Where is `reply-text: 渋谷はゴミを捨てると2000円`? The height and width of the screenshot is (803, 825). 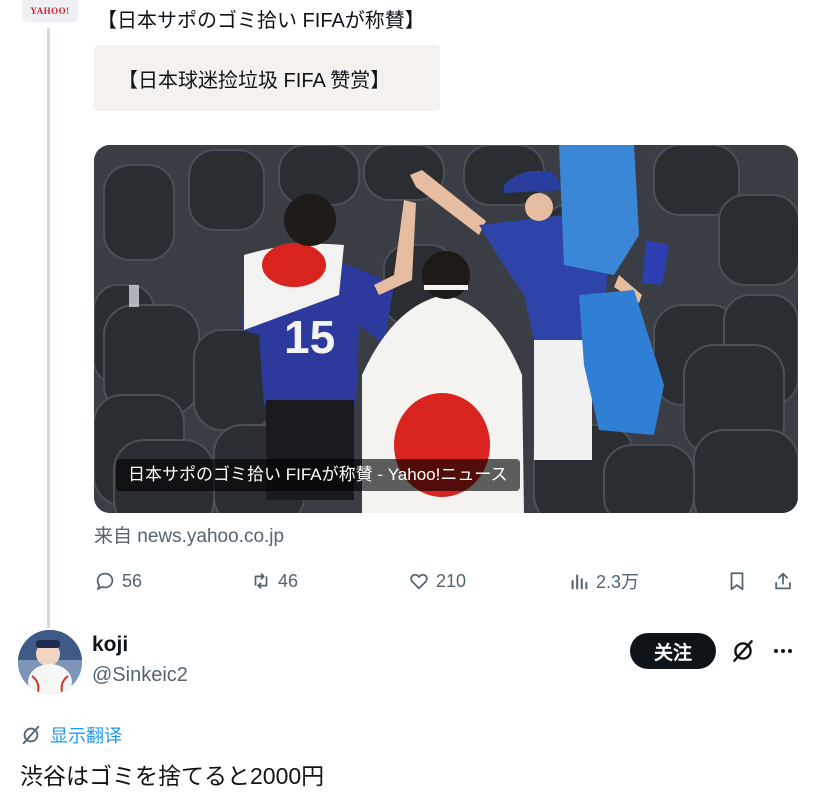
reply-text: 渋谷はゴミを捨てると2000円 is located at coordinates (172, 776).